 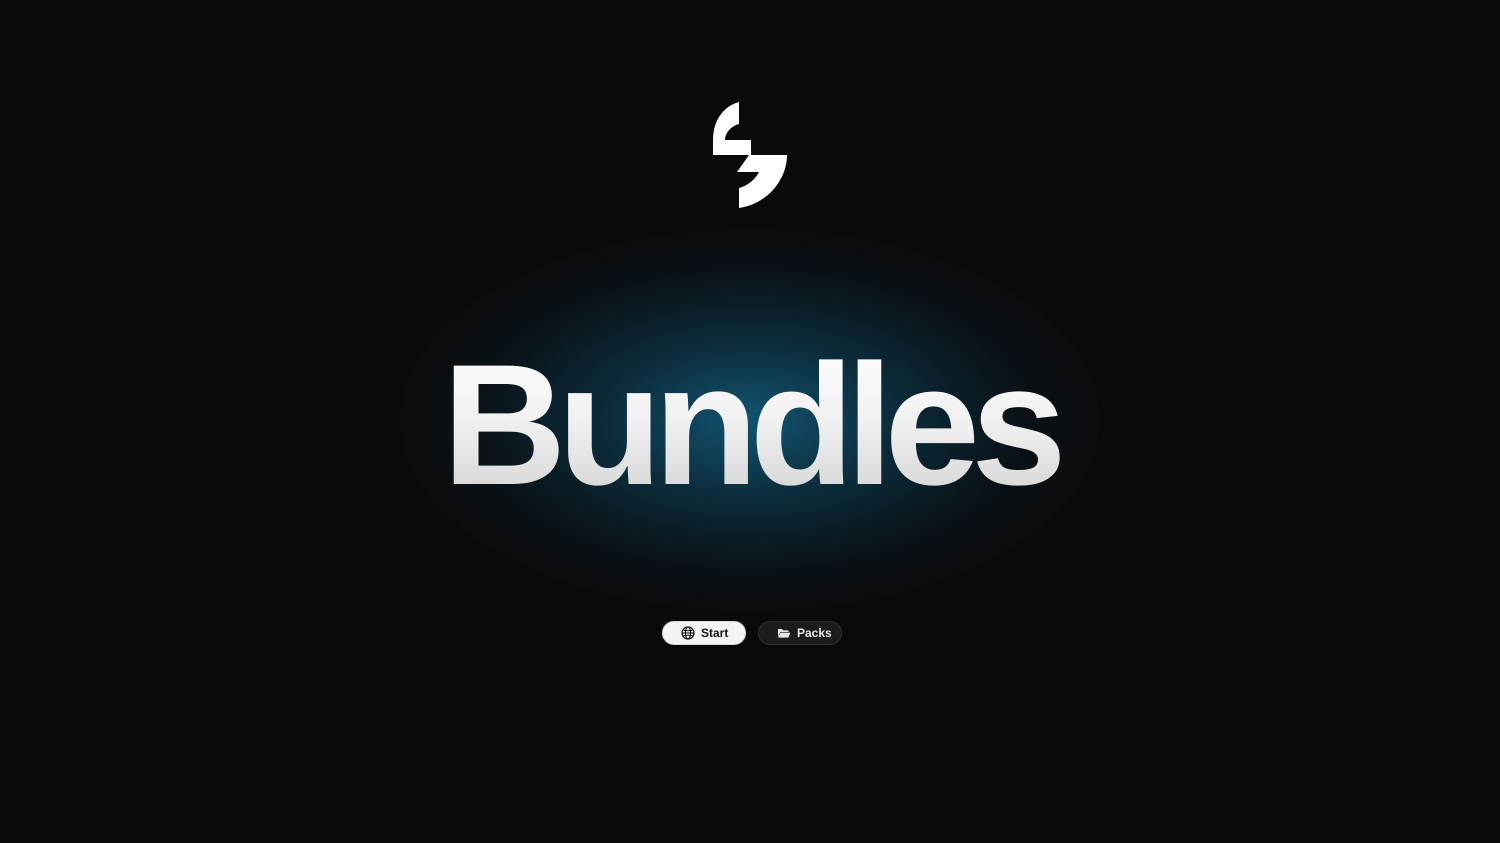 I want to click on nav-pills: Start Packs, so click(x=752, y=633).